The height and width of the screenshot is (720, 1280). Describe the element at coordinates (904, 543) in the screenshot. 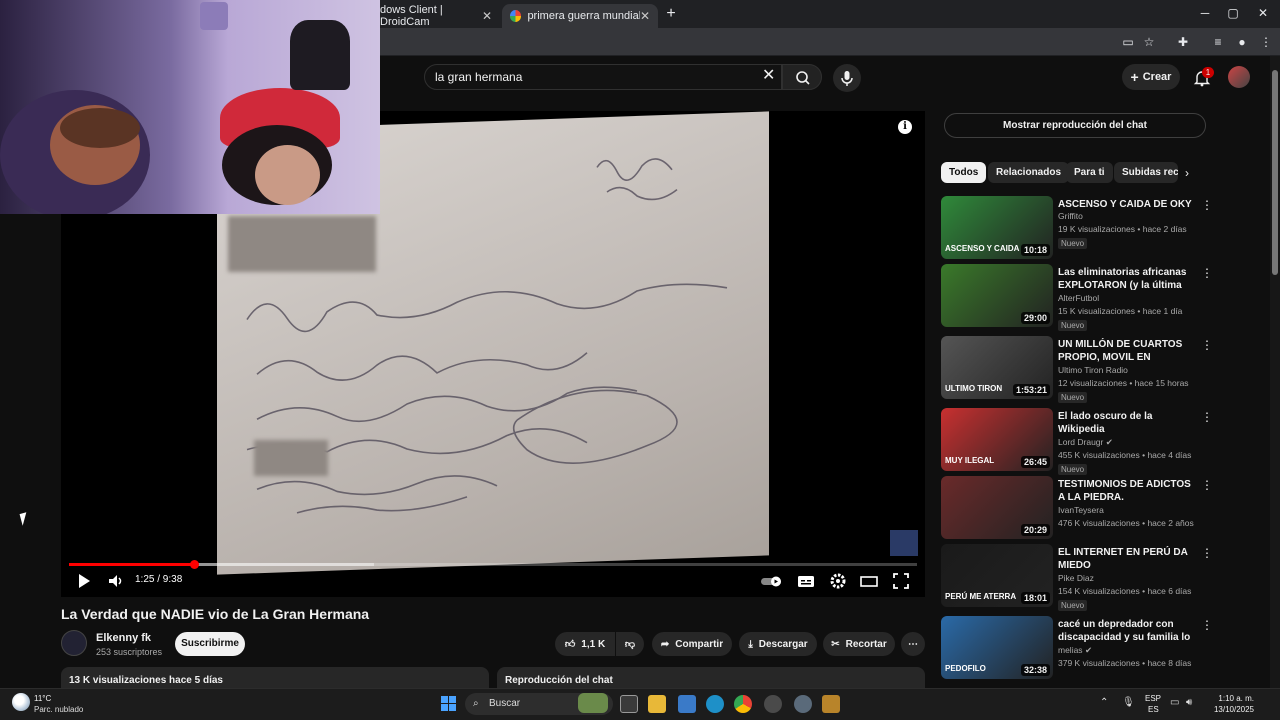

I see `channel-watermark` at that location.